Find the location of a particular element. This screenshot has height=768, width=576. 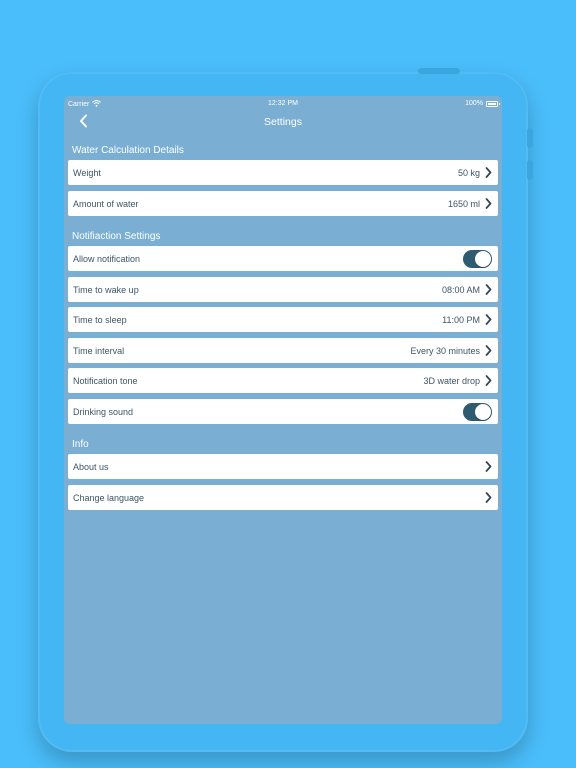

row-label: Drinking sound is located at coordinates (103, 411).